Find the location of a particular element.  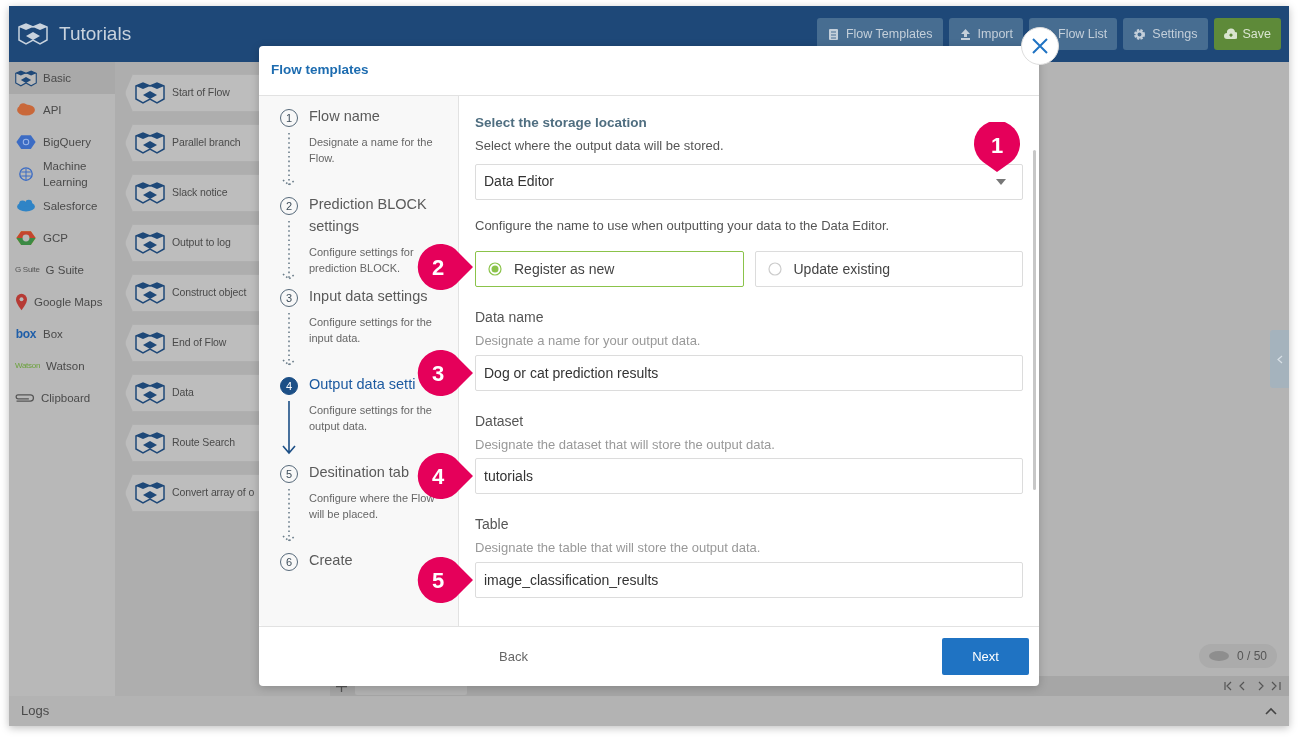

block-tile: Route Search is located at coordinates (192, 443).